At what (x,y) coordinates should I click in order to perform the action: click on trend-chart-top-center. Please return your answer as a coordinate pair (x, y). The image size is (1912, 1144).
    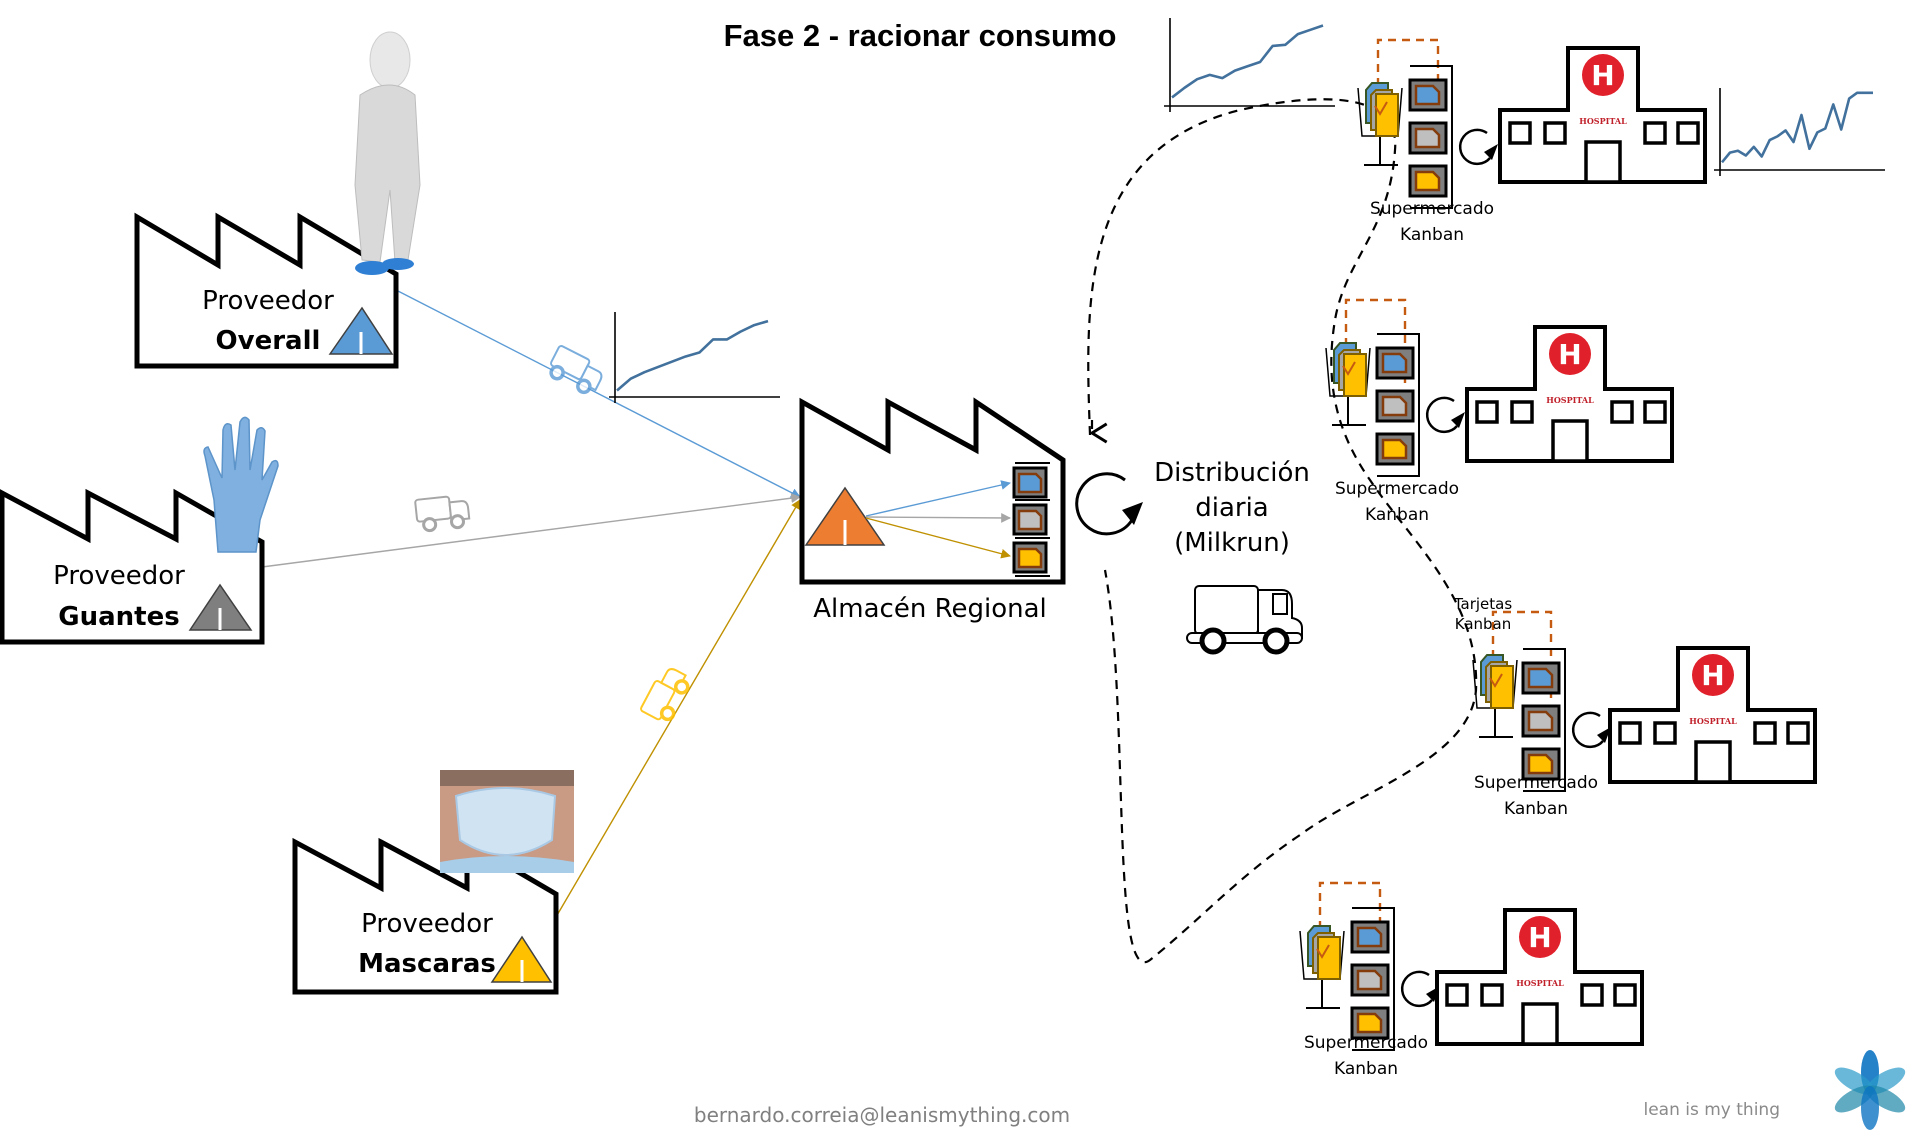
    Looking at the image, I should click on (1249, 65).